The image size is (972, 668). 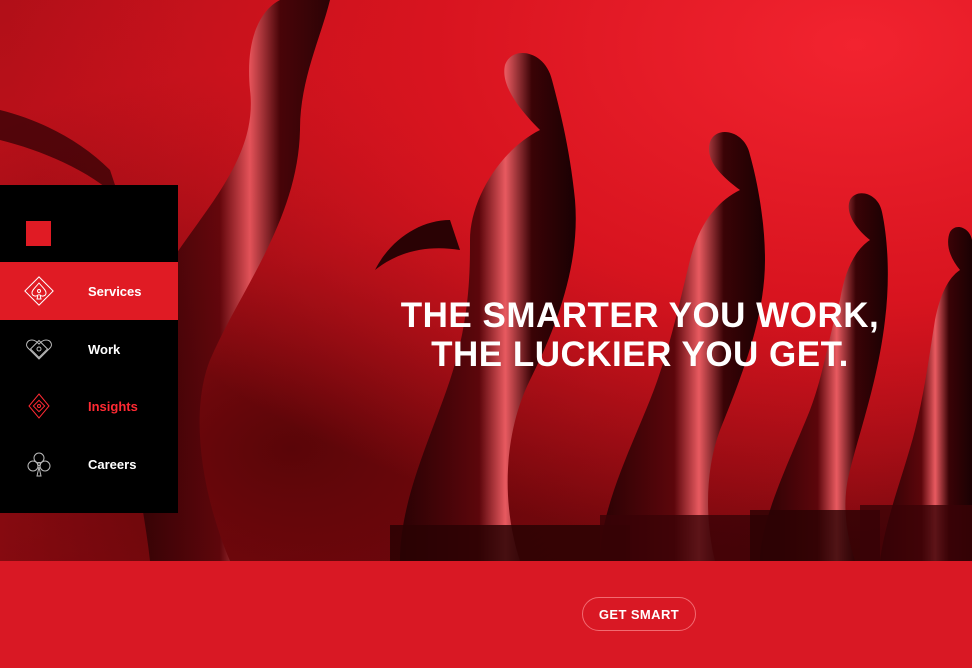 I want to click on nav-label-careers: Careers, so click(x=112, y=464).